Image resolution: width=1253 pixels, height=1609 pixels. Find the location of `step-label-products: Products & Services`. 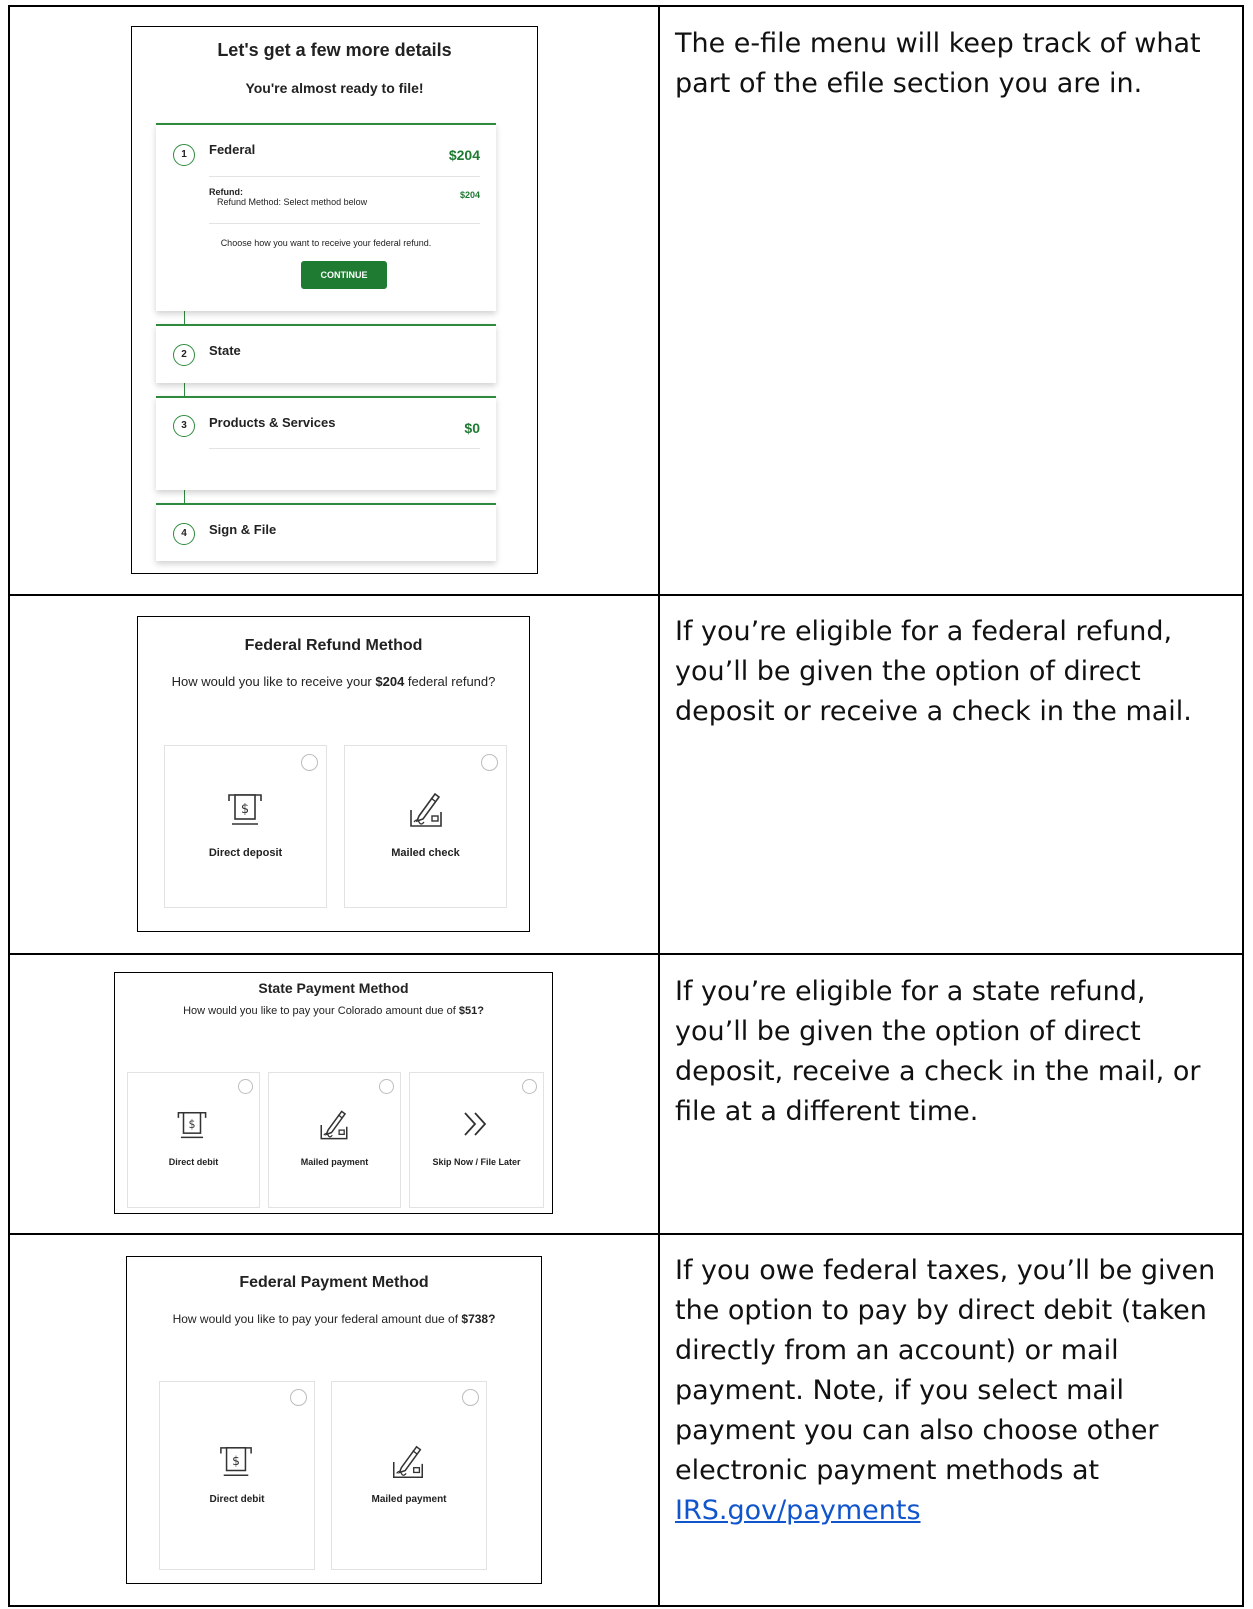

step-label-products: Products & Services is located at coordinates (272, 422).